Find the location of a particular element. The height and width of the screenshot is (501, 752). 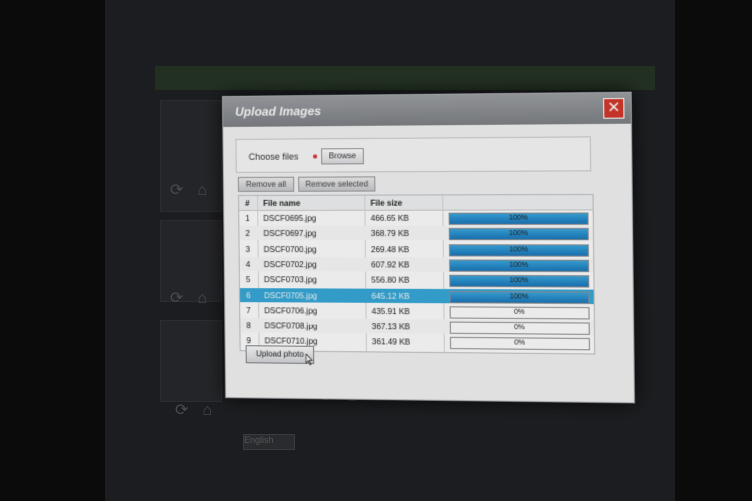

row-number: 3 is located at coordinates (248, 249).